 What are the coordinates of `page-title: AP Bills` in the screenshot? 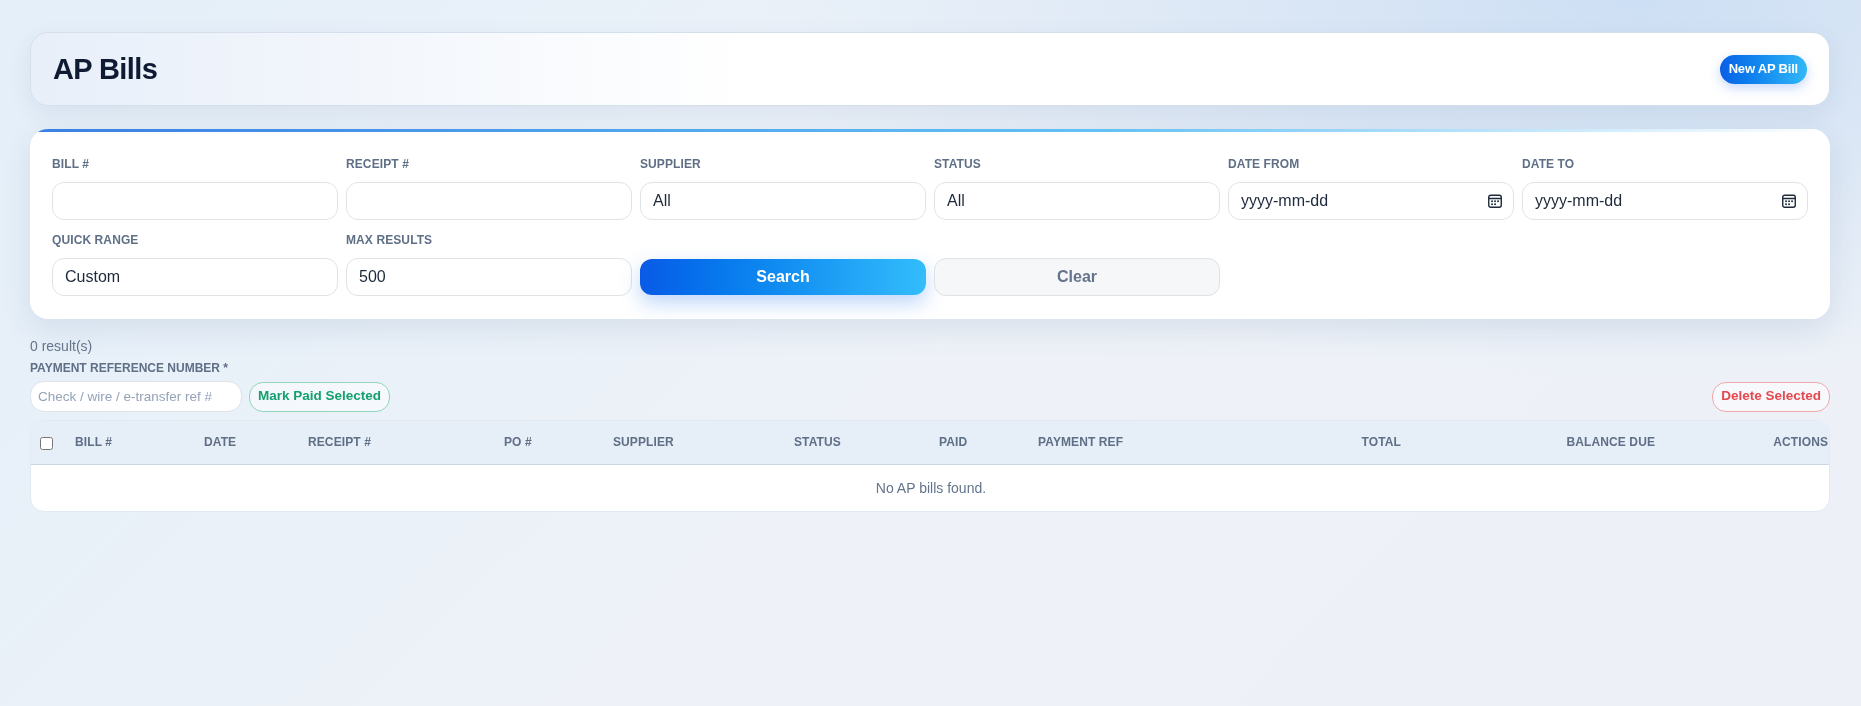 It's located at (105, 69).